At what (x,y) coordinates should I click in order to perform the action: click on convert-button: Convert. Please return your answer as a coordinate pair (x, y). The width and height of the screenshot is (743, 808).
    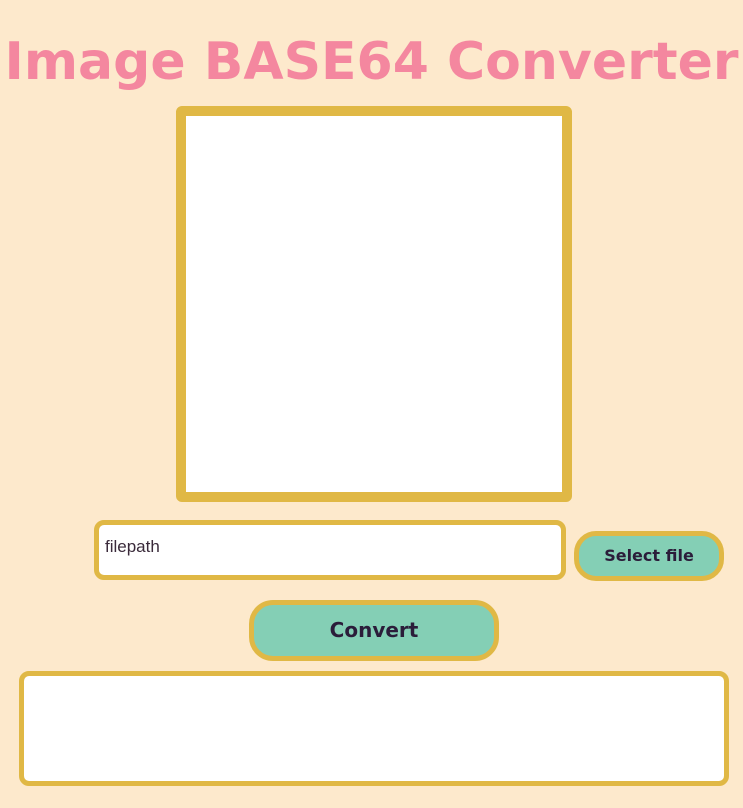
    Looking at the image, I should click on (374, 630).